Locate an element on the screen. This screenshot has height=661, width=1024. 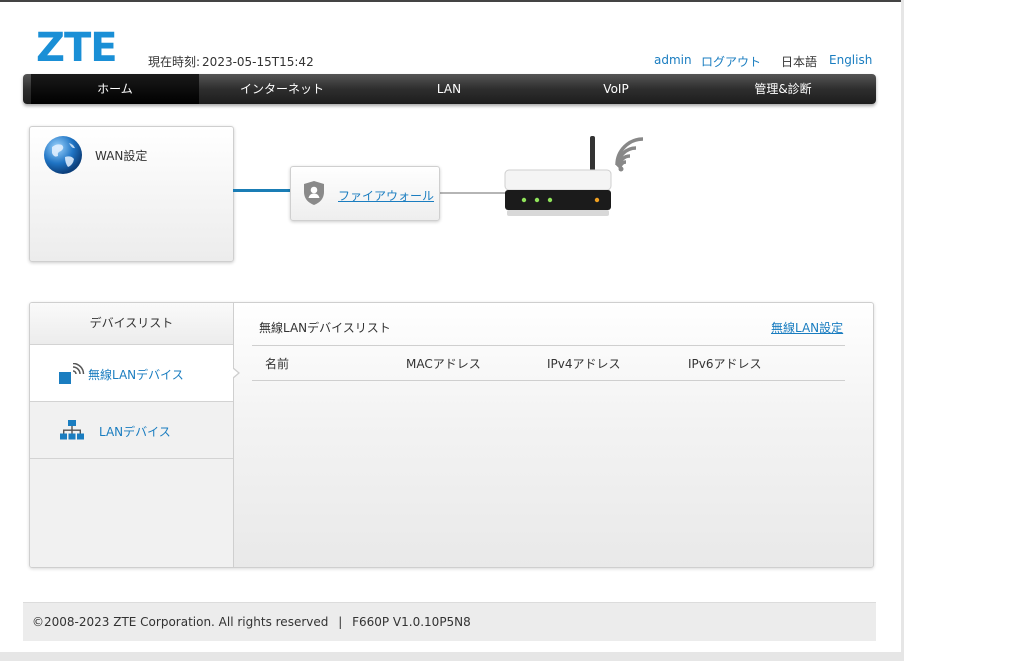
logout-link: ログアウト is located at coordinates (731, 61).